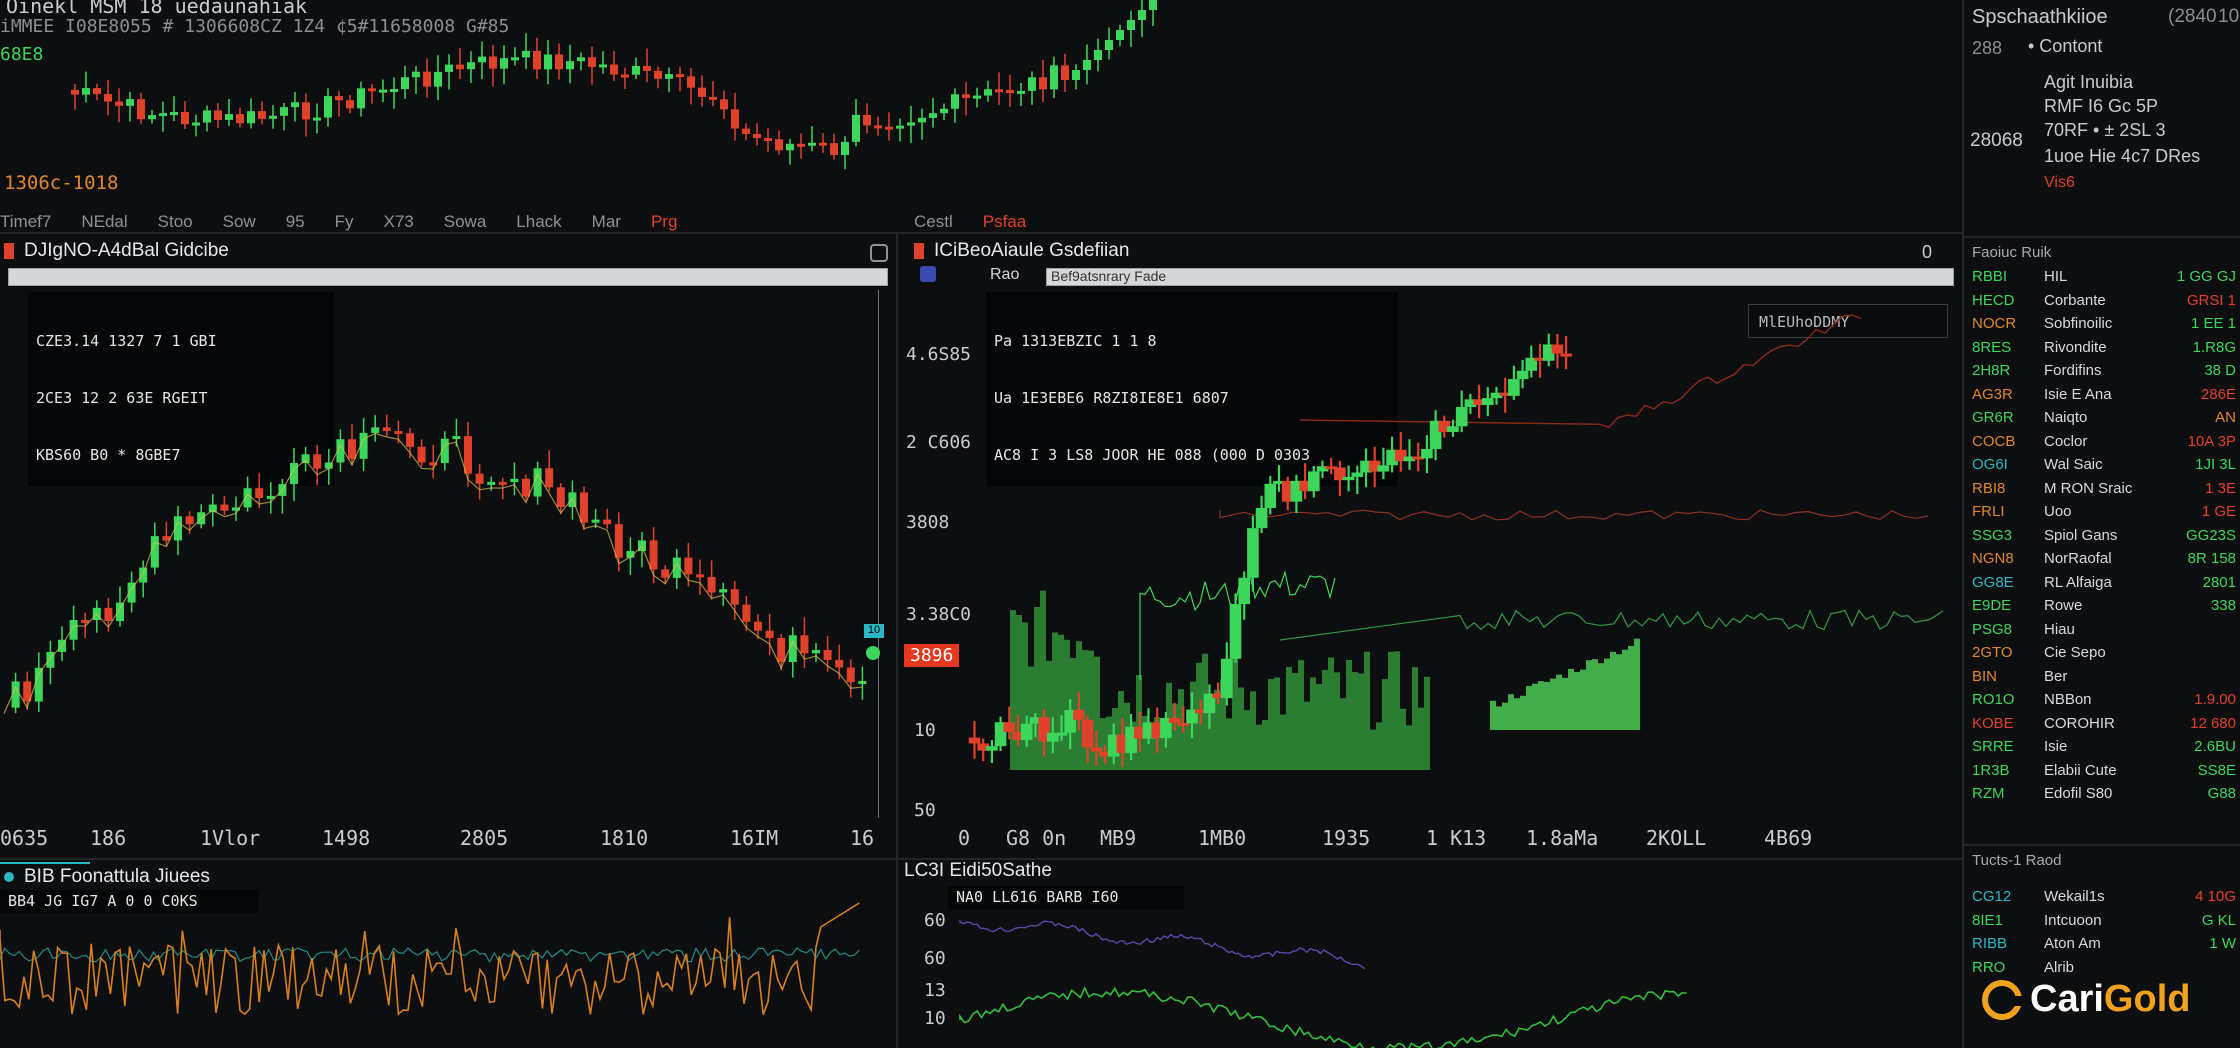 The height and width of the screenshot is (1048, 2240). Describe the element at coordinates (2106, 702) in the screenshot. I see `watchlist-row: RO1O NBBon 1.9.00` at that location.